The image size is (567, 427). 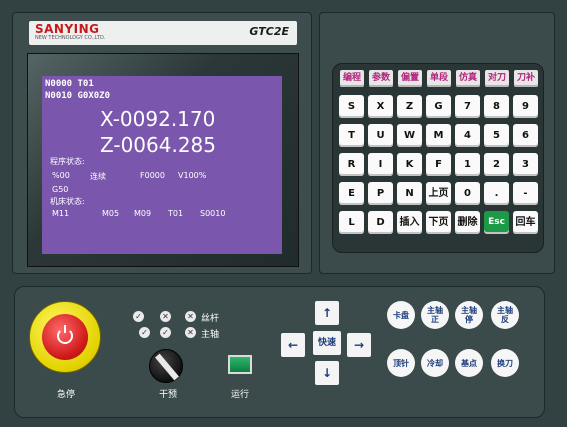 I want to click on key-minus: -, so click(x=525, y=193).